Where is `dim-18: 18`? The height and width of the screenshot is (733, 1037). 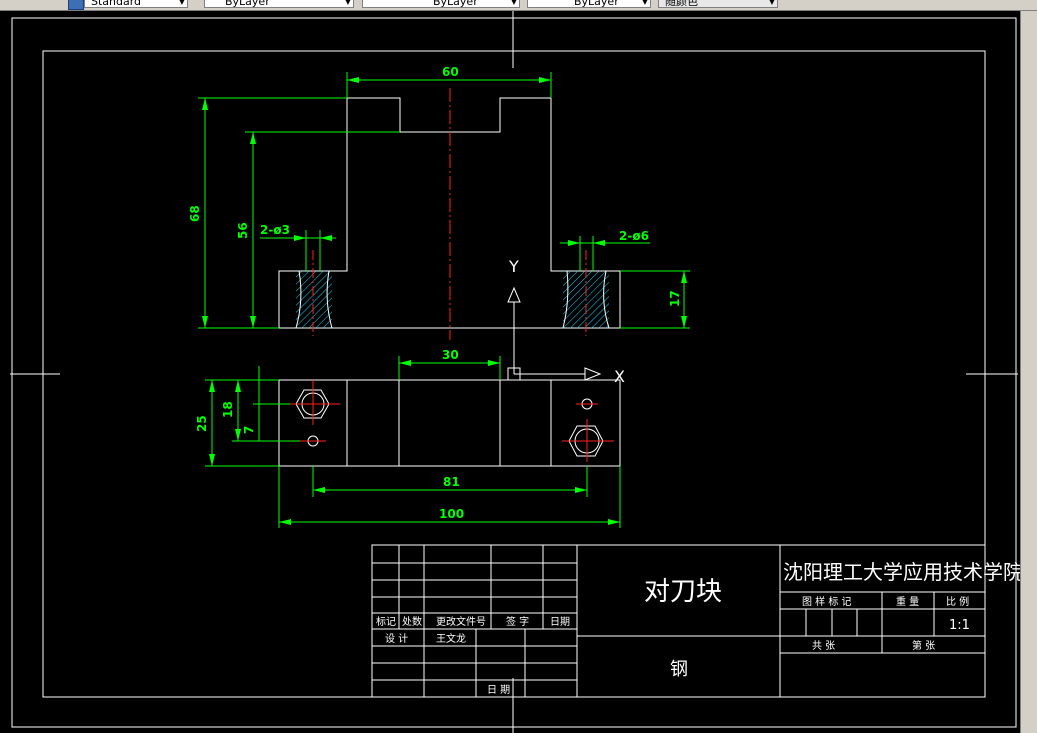 dim-18: 18 is located at coordinates (228, 409).